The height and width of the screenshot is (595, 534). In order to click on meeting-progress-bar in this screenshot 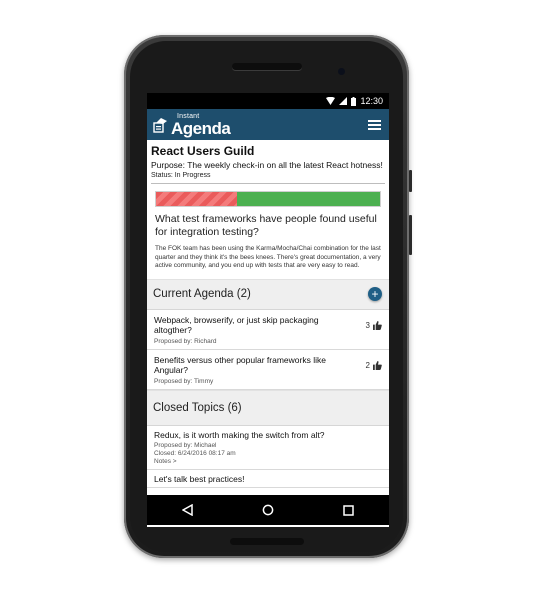, I will do `click(268, 199)`.